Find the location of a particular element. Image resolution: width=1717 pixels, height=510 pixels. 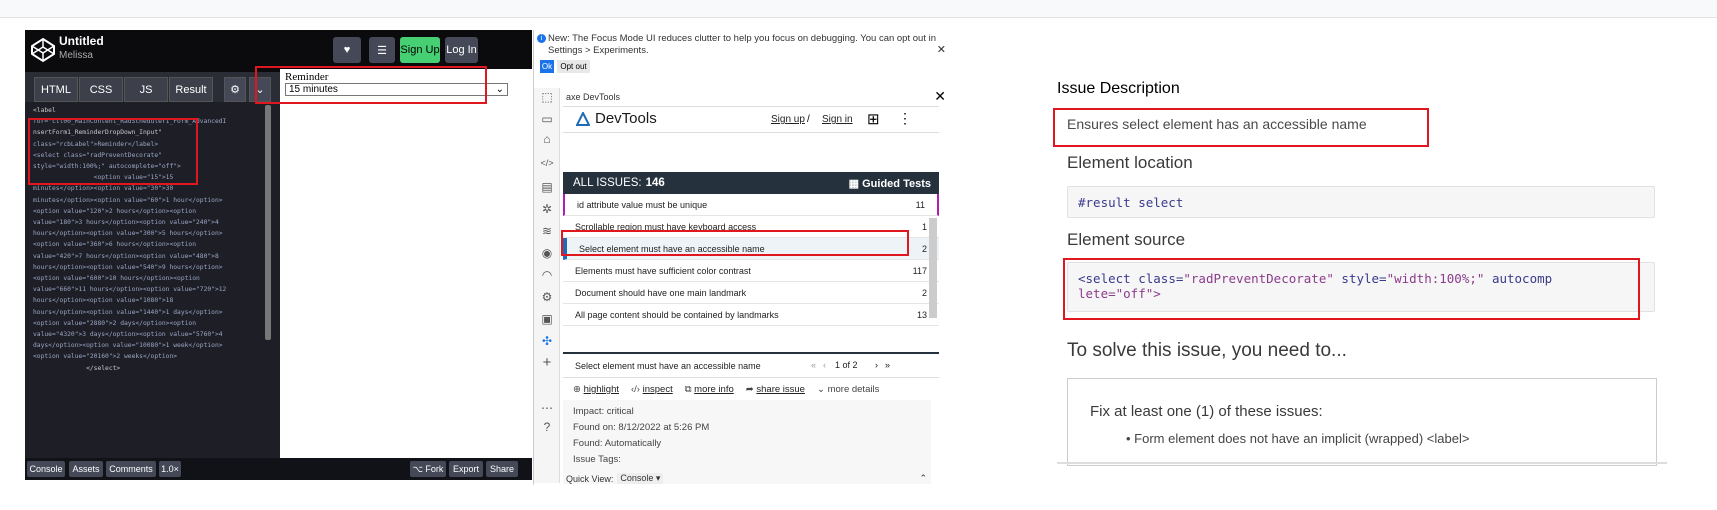

highlight-box-label is located at coordinates (113, 151).